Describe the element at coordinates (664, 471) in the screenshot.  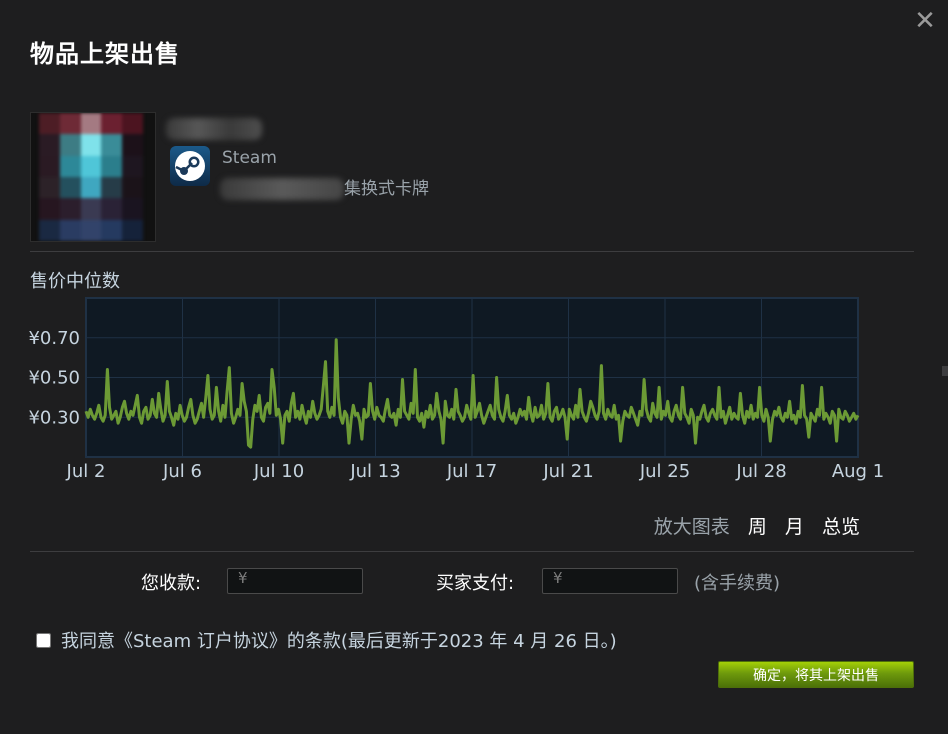
I see `x-tick-label: Jul 25` at that location.